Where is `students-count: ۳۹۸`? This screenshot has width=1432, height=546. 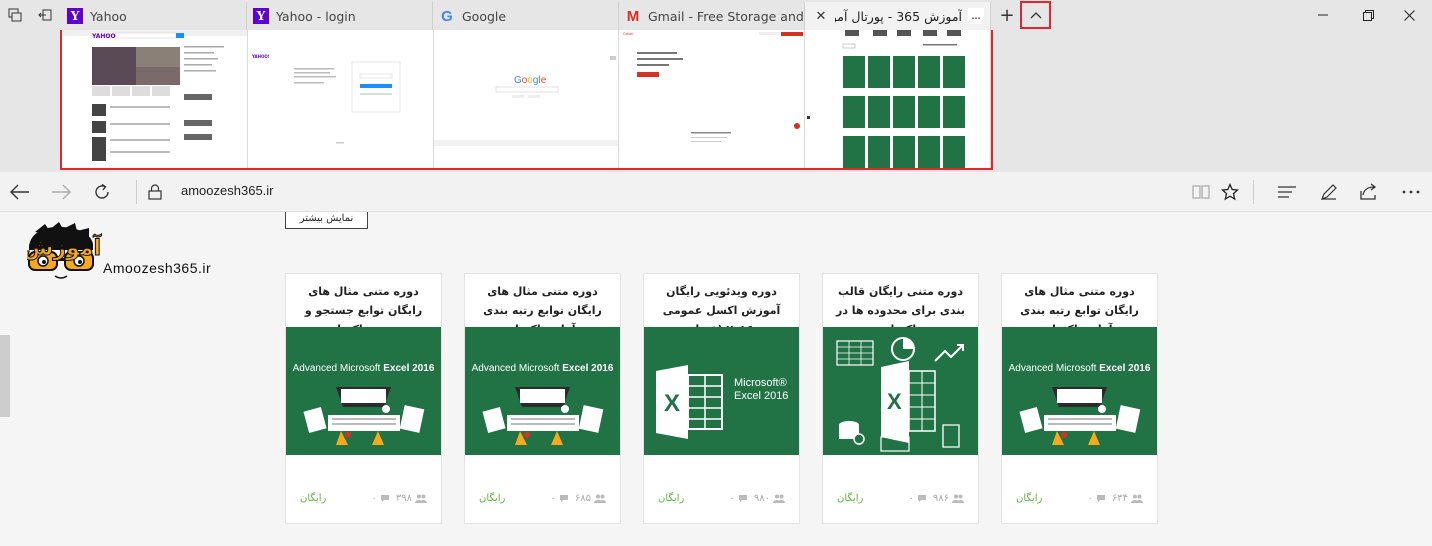
students-count: ۳۹۸ is located at coordinates (411, 498).